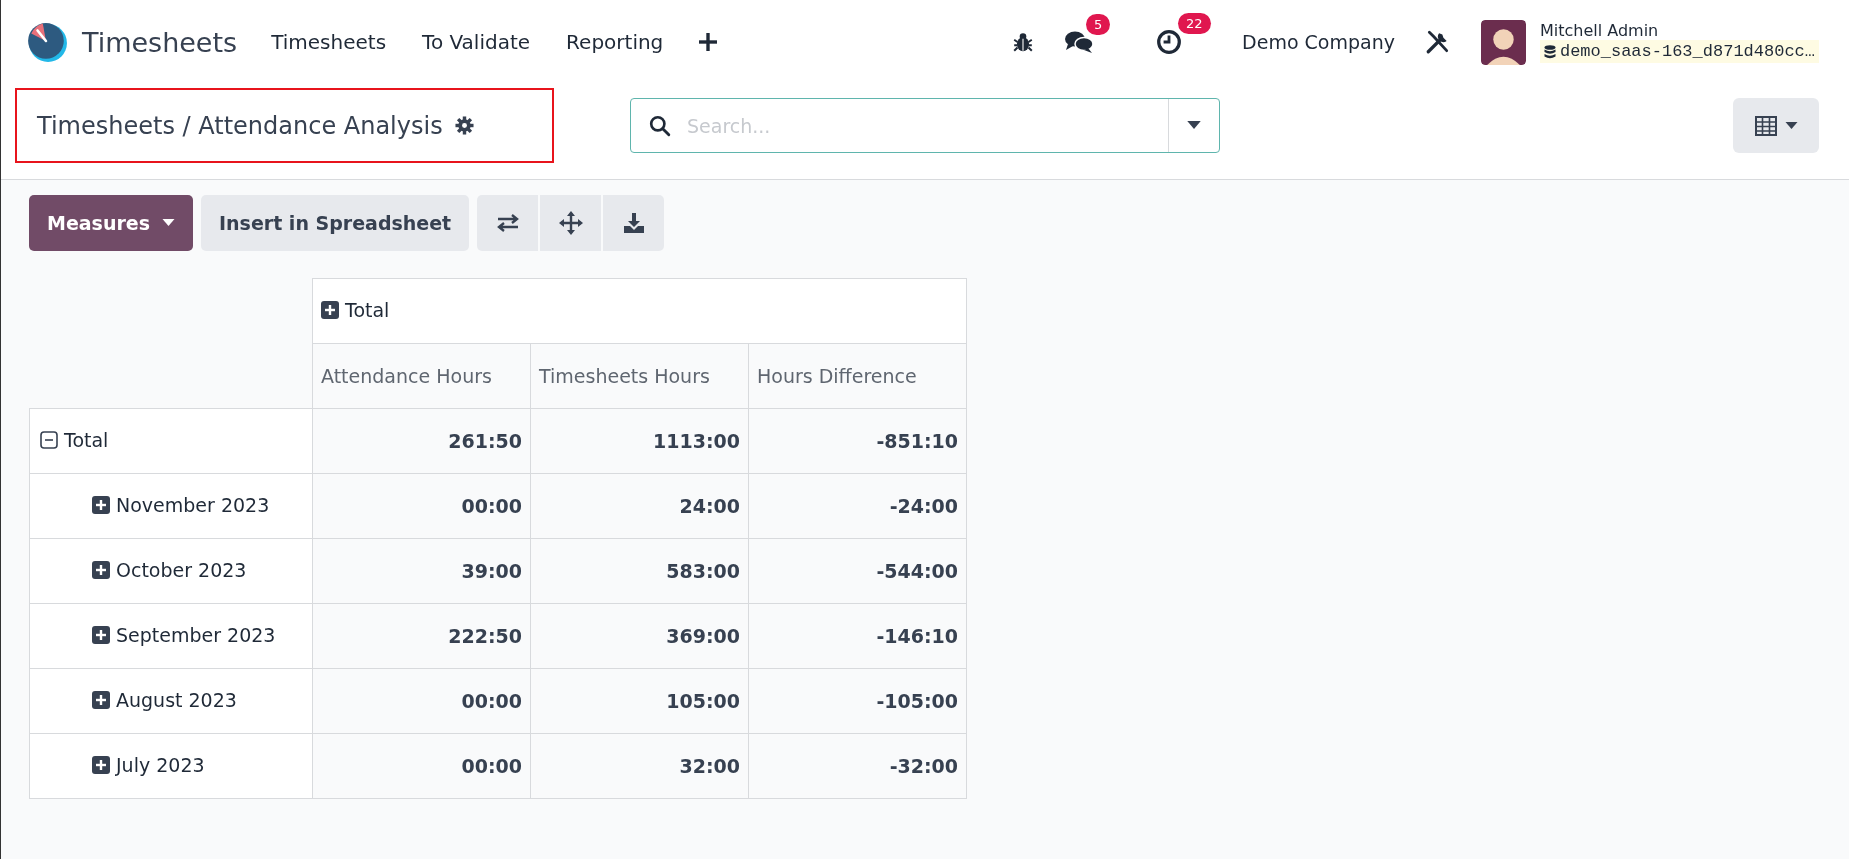  What do you see at coordinates (1503, 42) in the screenshot?
I see `user-avatar` at bounding box center [1503, 42].